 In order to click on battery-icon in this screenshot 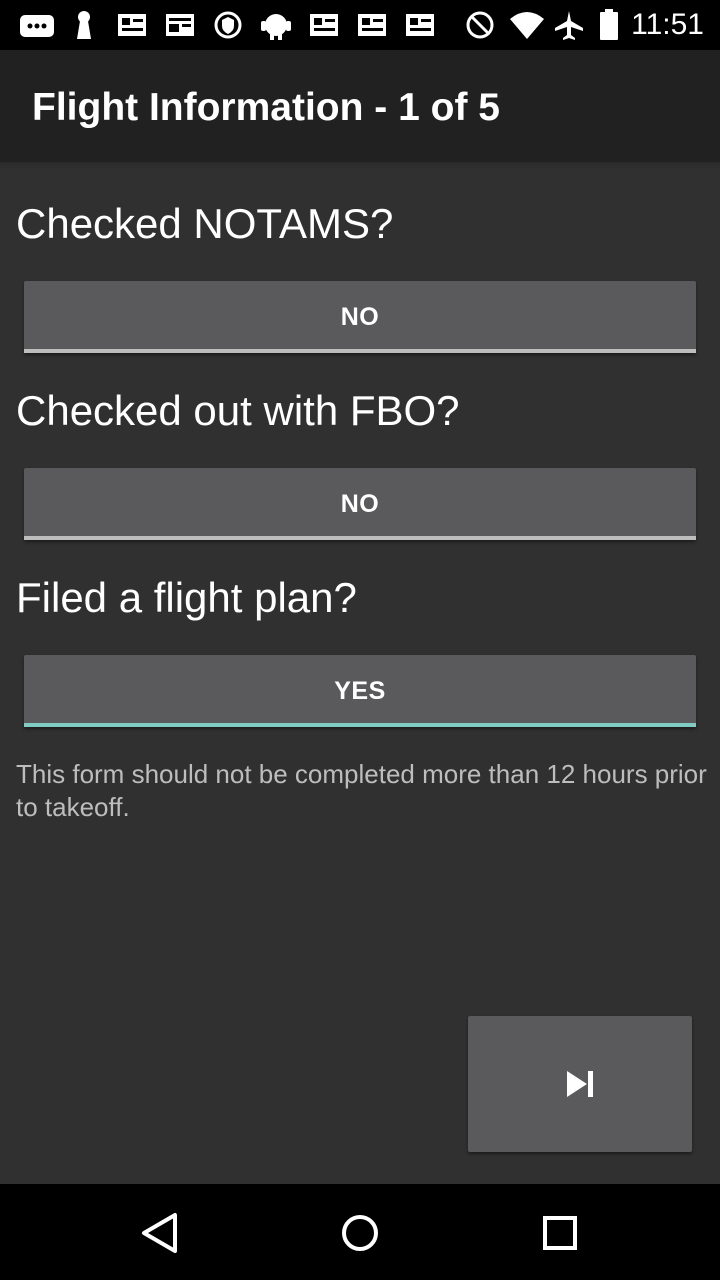, I will do `click(609, 24)`.